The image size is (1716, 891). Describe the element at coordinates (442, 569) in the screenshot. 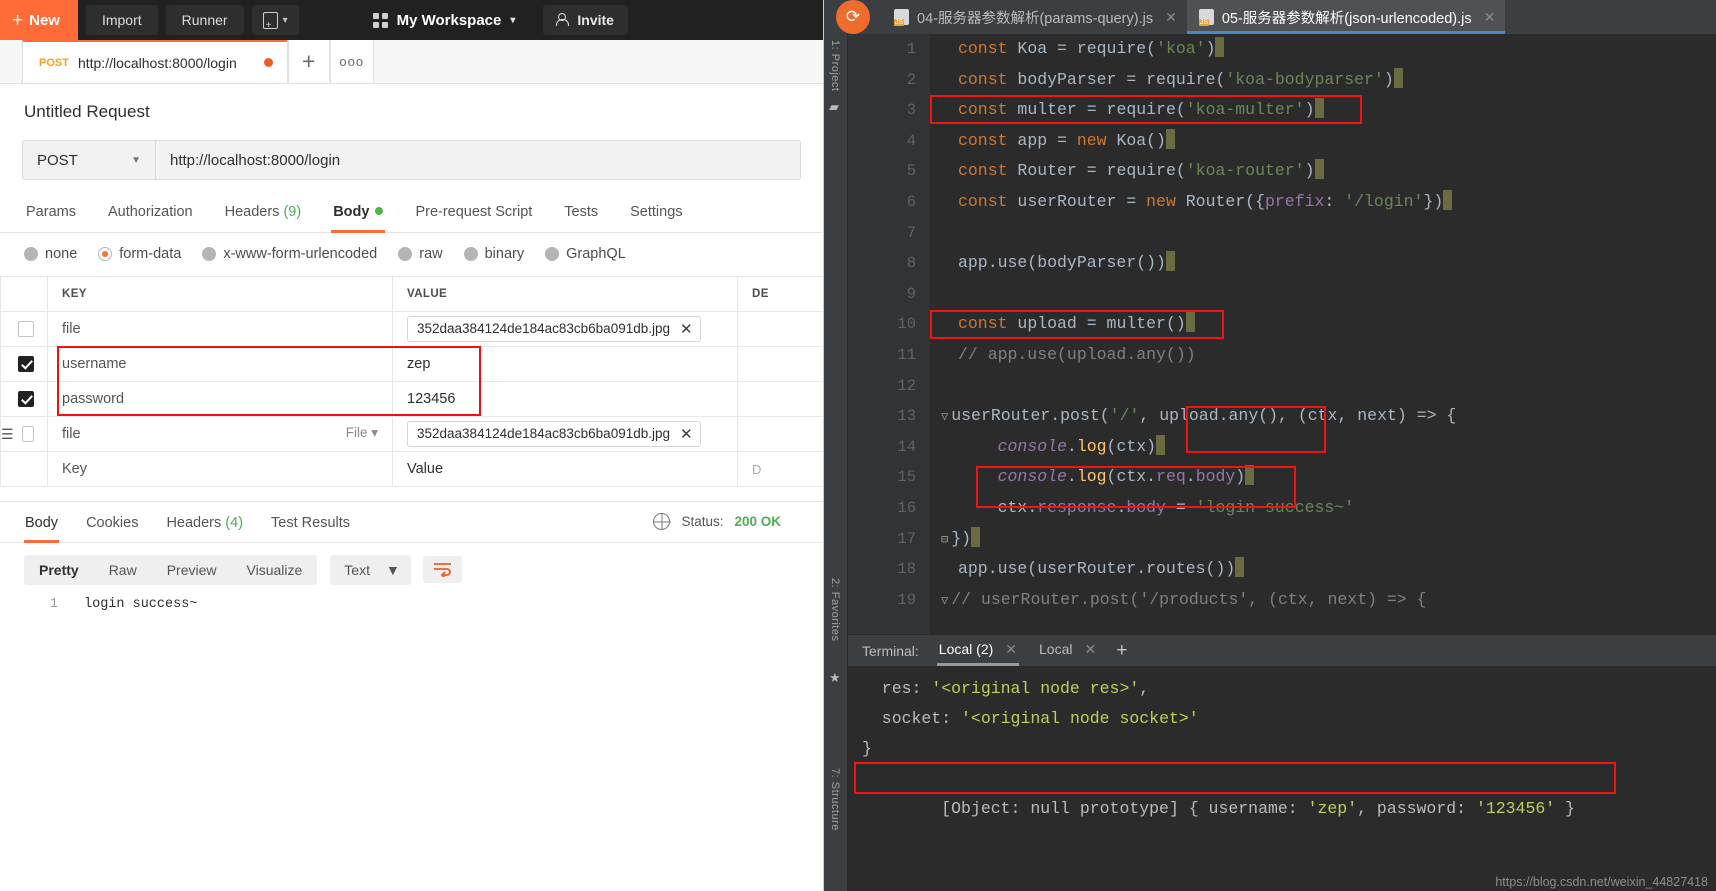

I see `wrap-lines-button` at that location.